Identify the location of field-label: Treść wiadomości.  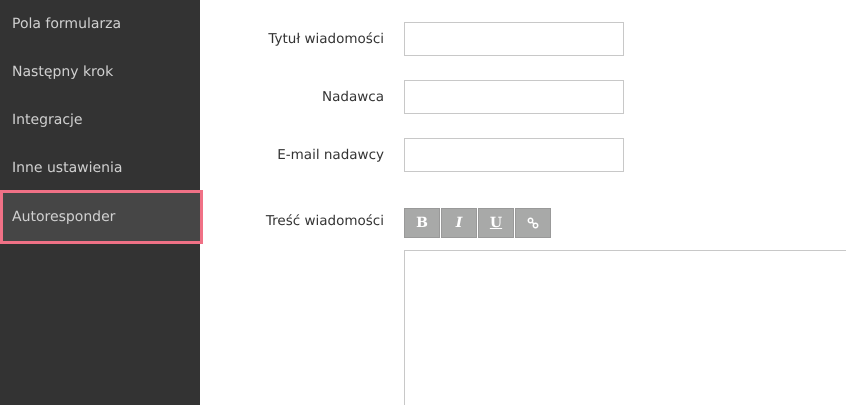
(324, 221).